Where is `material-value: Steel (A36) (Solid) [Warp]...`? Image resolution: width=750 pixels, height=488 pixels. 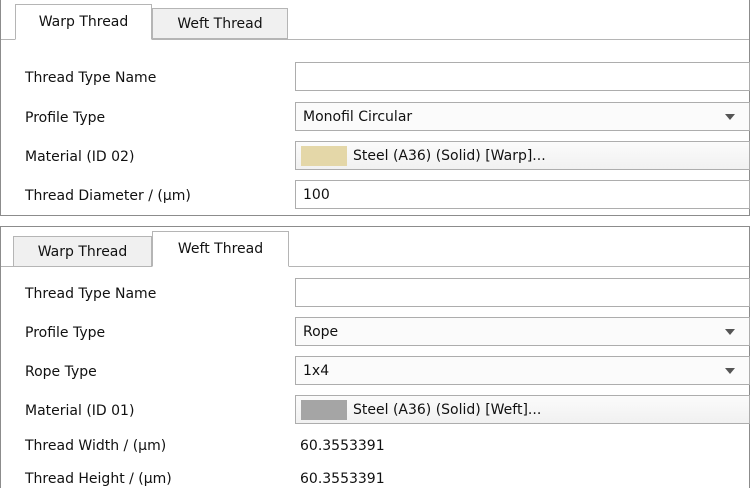
material-value: Steel (A36) (Solid) [Warp]... is located at coordinates (449, 155).